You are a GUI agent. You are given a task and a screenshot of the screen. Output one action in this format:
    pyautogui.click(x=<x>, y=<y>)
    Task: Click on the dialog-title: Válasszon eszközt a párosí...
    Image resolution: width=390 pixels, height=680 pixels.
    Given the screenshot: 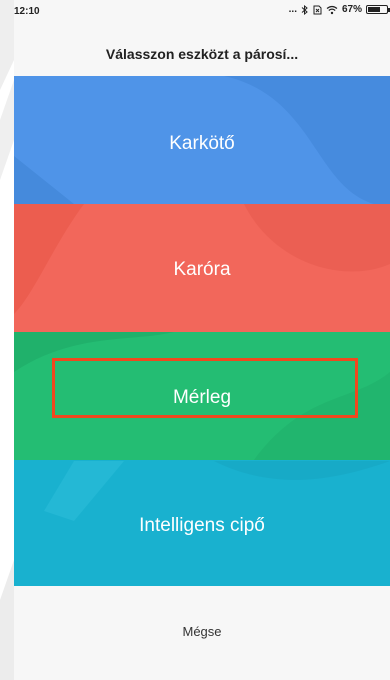 What is the action you would take?
    pyautogui.click(x=202, y=54)
    